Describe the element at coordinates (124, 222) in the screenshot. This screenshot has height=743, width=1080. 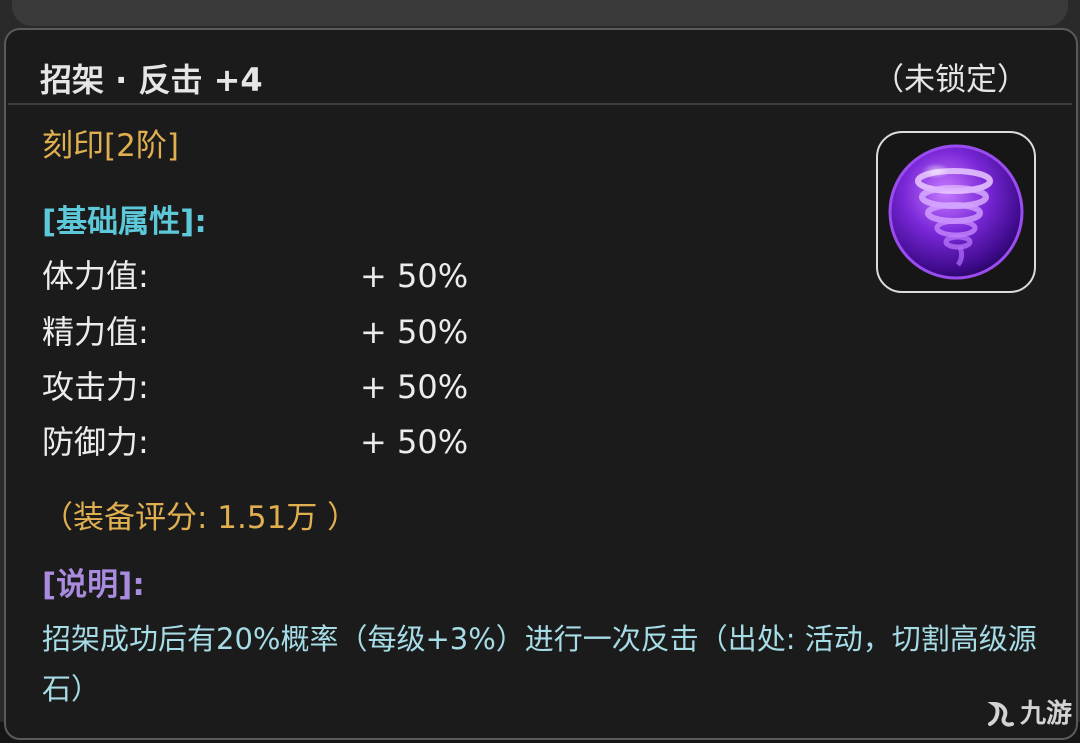
I see `base-attributes-heading: [基础属性]:` at that location.